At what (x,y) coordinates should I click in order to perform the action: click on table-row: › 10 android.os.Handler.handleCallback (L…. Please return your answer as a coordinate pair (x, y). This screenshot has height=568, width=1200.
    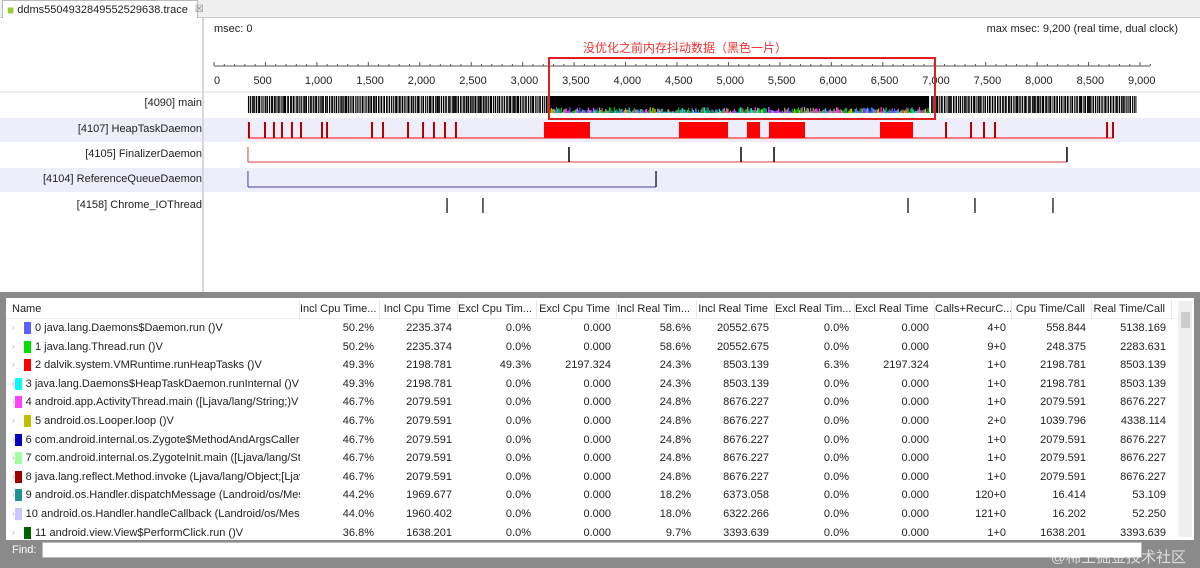
    Looking at the image, I should click on (592, 514).